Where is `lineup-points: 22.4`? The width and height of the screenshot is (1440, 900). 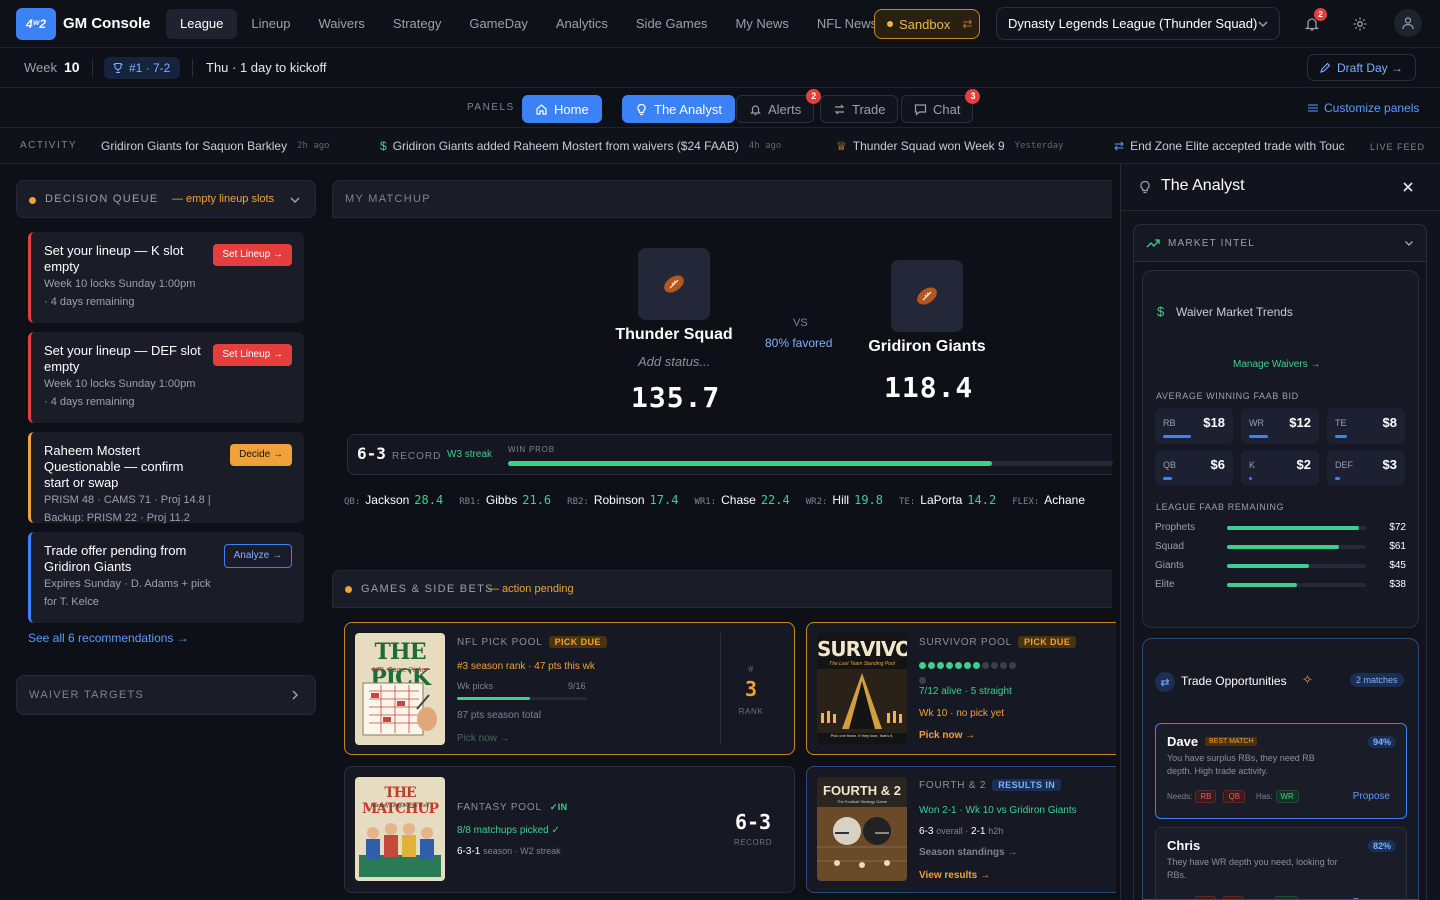 lineup-points: 22.4 is located at coordinates (775, 500).